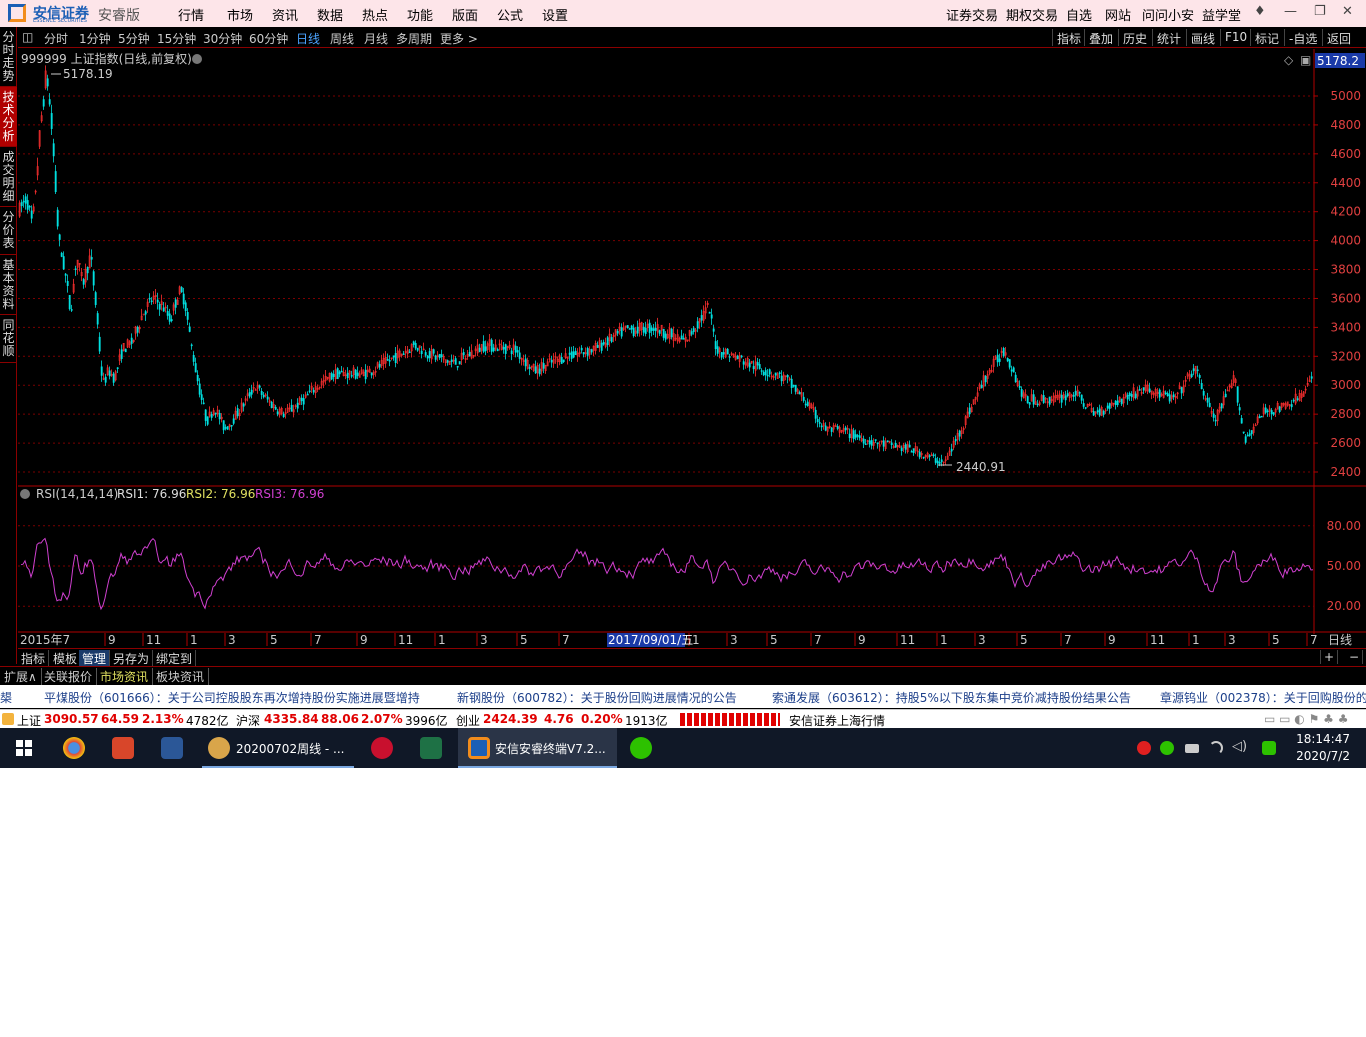  What do you see at coordinates (8, 719) in the screenshot?
I see `index-panel-icon` at bounding box center [8, 719].